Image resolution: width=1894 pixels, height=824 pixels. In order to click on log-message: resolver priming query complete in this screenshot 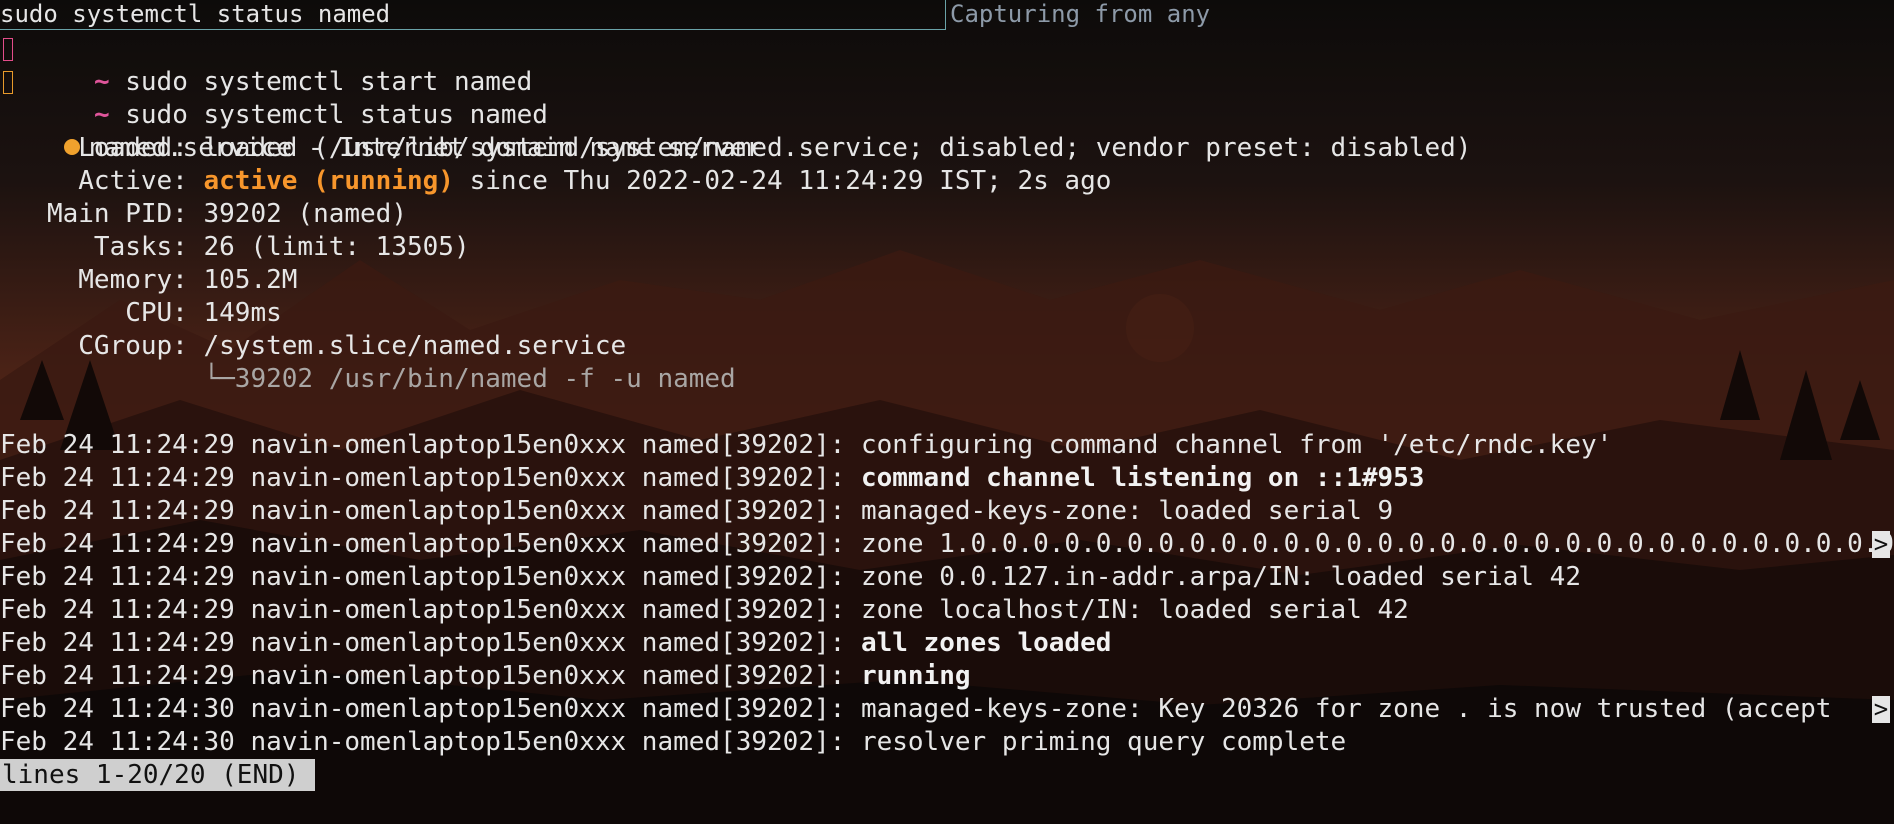, I will do `click(1103, 742)`.